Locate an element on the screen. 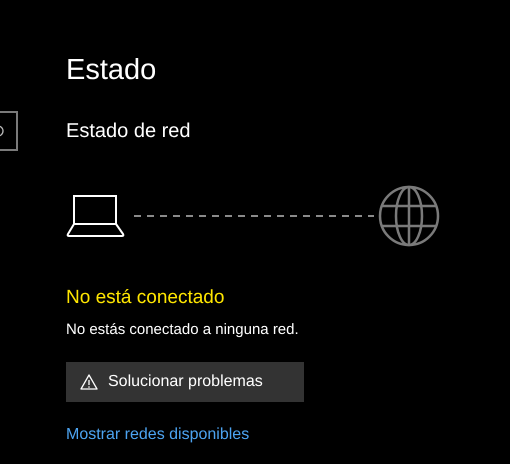 Image resolution: width=510 pixels, height=464 pixels. status-headline: No está conectado is located at coordinates (145, 298).